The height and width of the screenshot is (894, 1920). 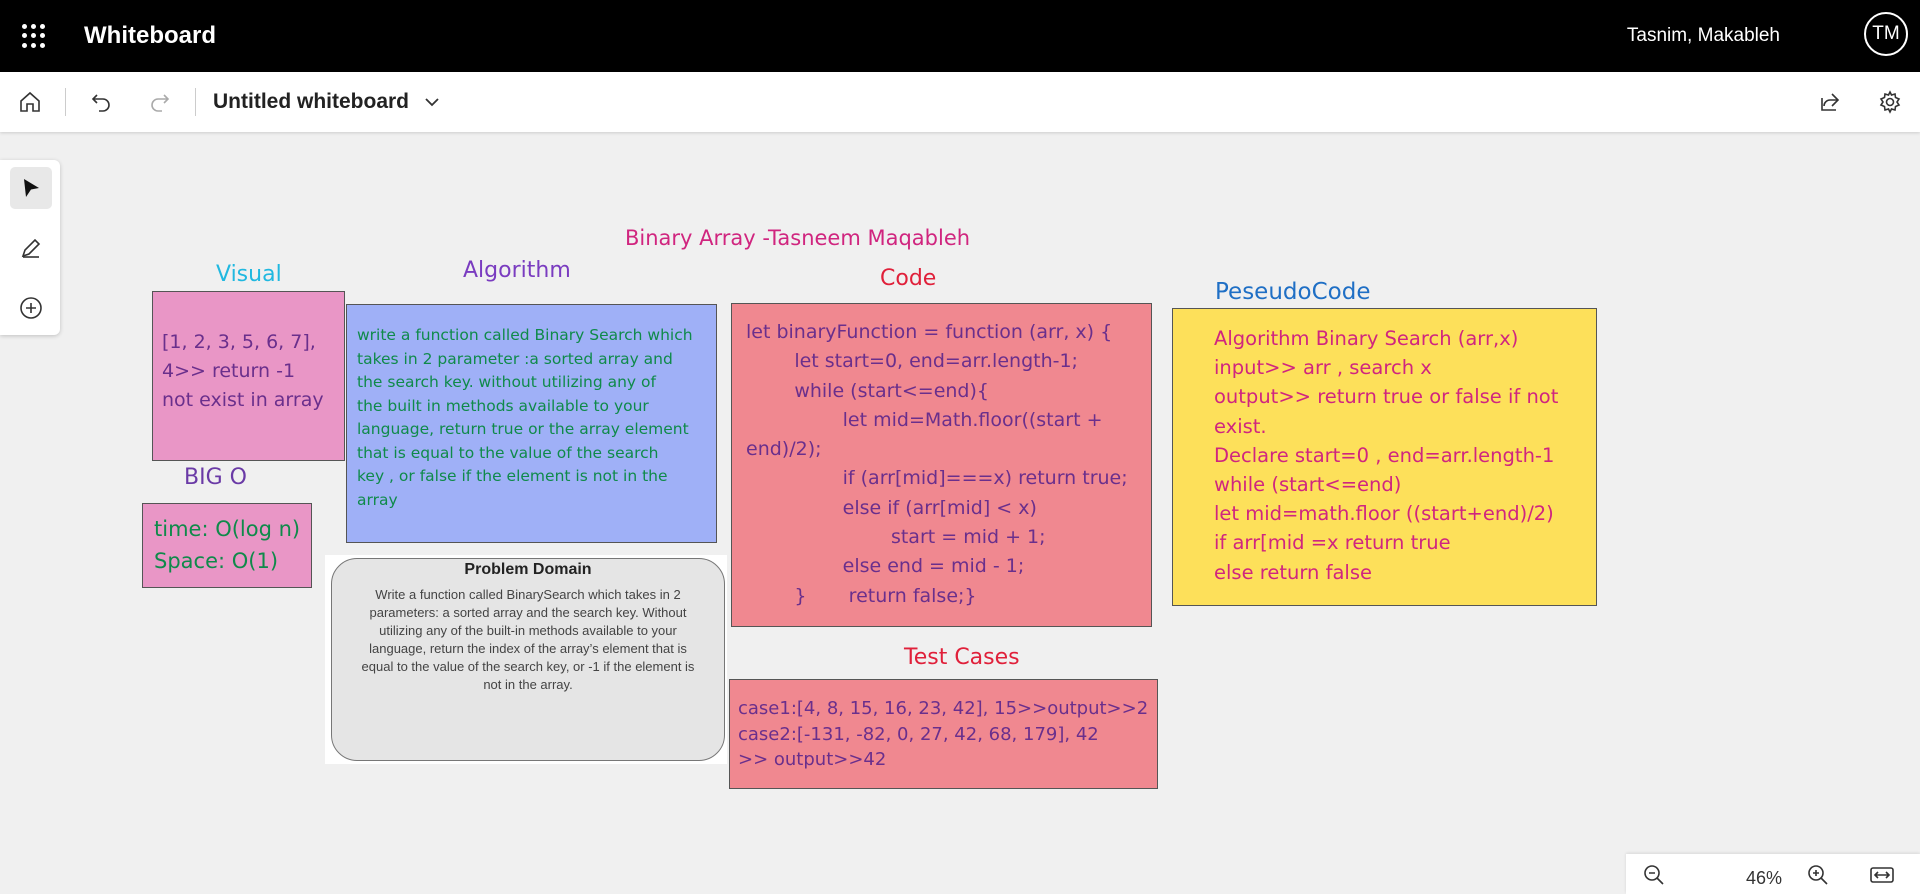 I want to click on algorithm-line: array, so click(x=377, y=499).